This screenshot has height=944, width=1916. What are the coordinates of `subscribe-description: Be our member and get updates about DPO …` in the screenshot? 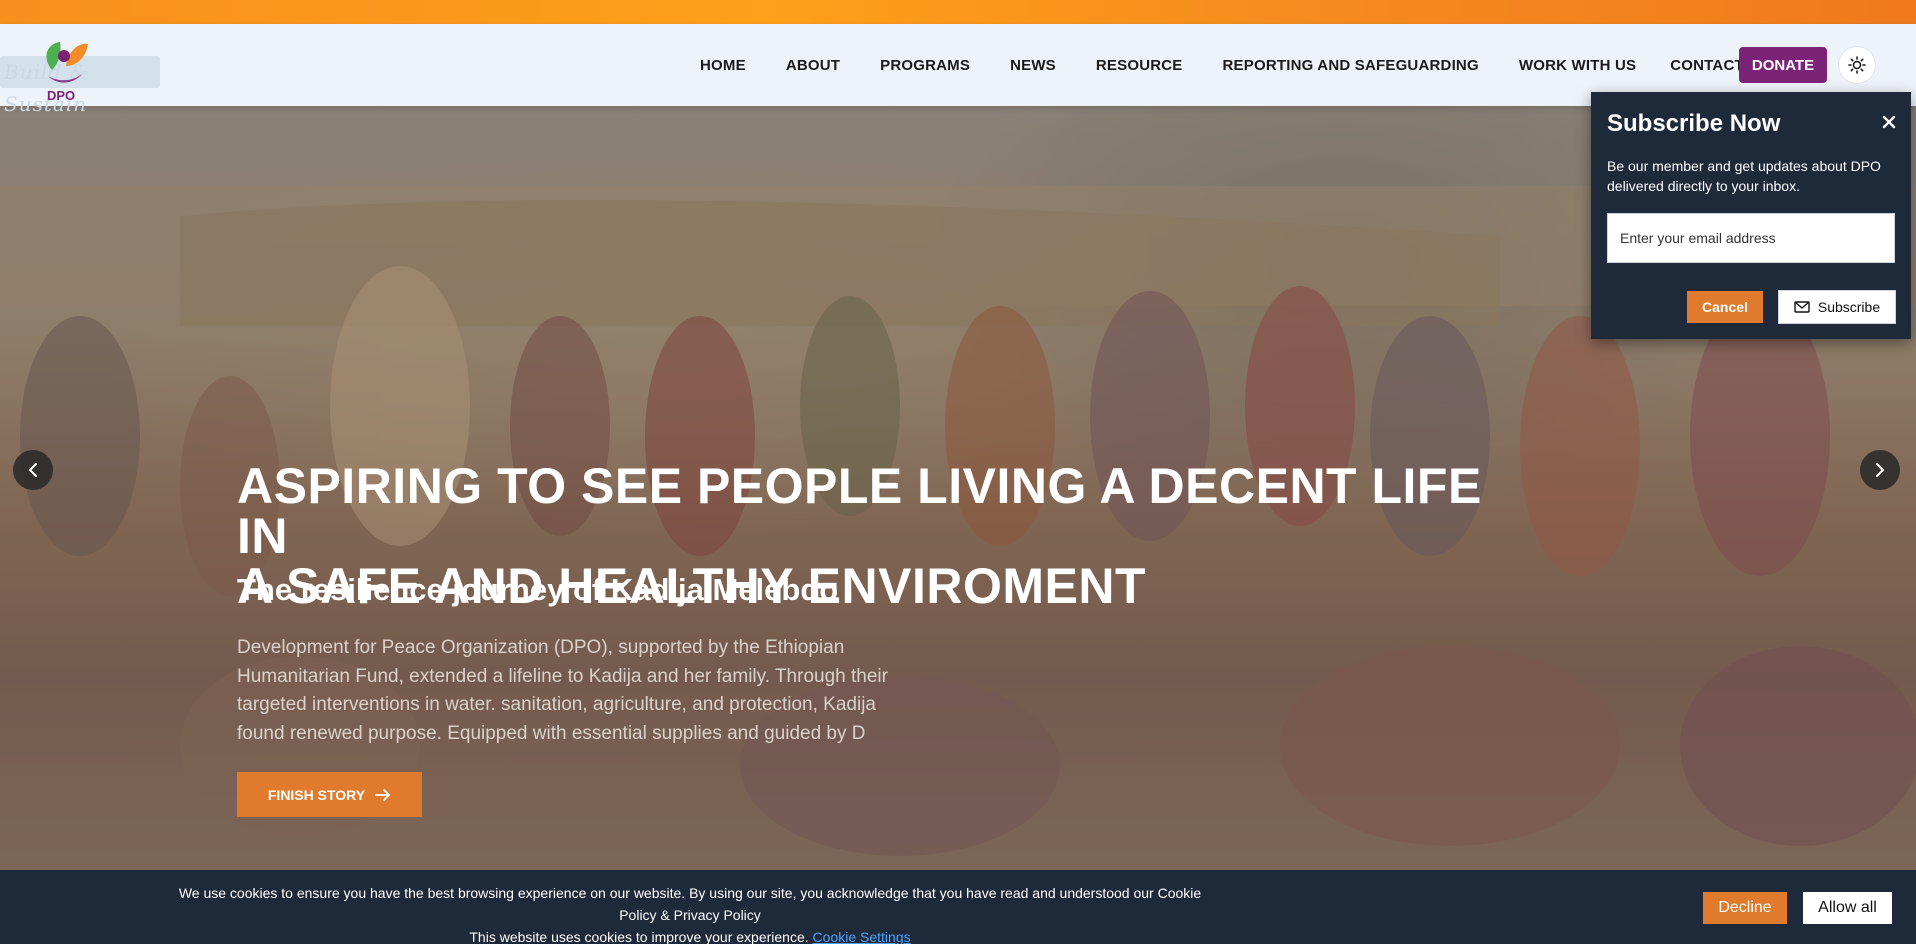 It's located at (1744, 176).